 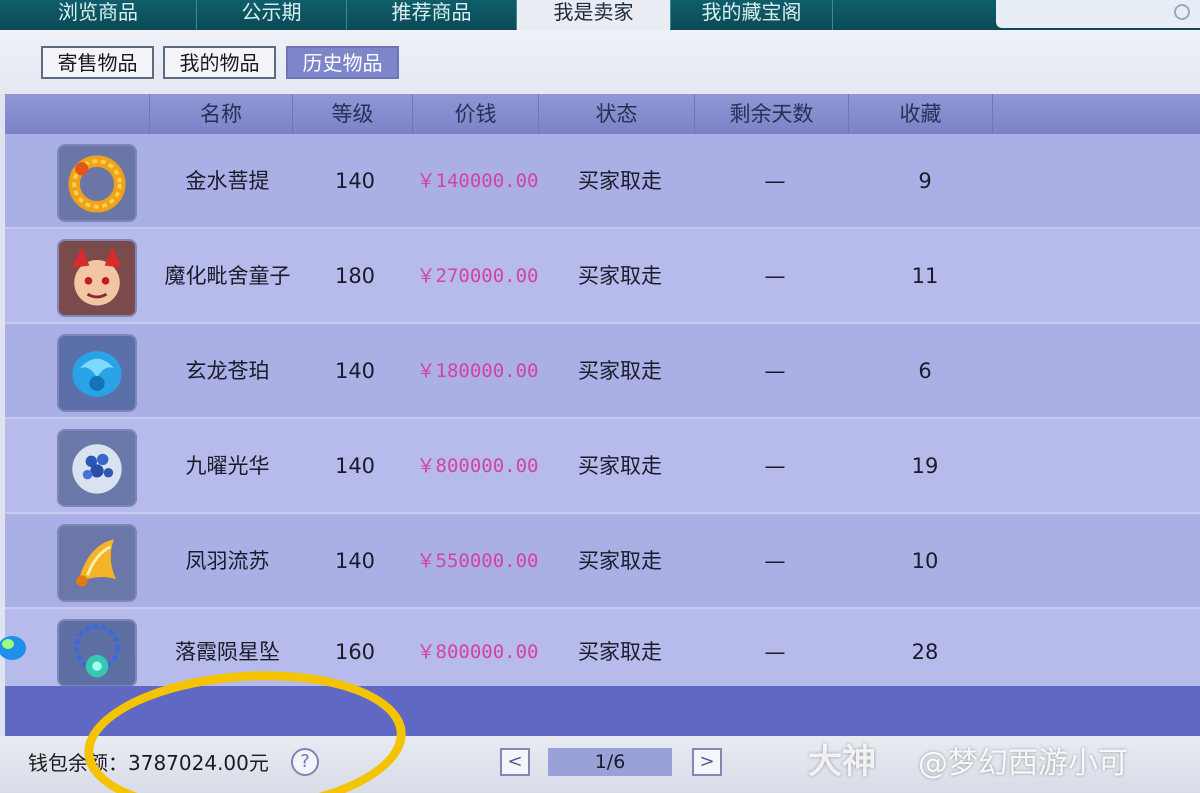 I want to click on tab-my-treasure: 我的藏宝阁, so click(x=752, y=15).